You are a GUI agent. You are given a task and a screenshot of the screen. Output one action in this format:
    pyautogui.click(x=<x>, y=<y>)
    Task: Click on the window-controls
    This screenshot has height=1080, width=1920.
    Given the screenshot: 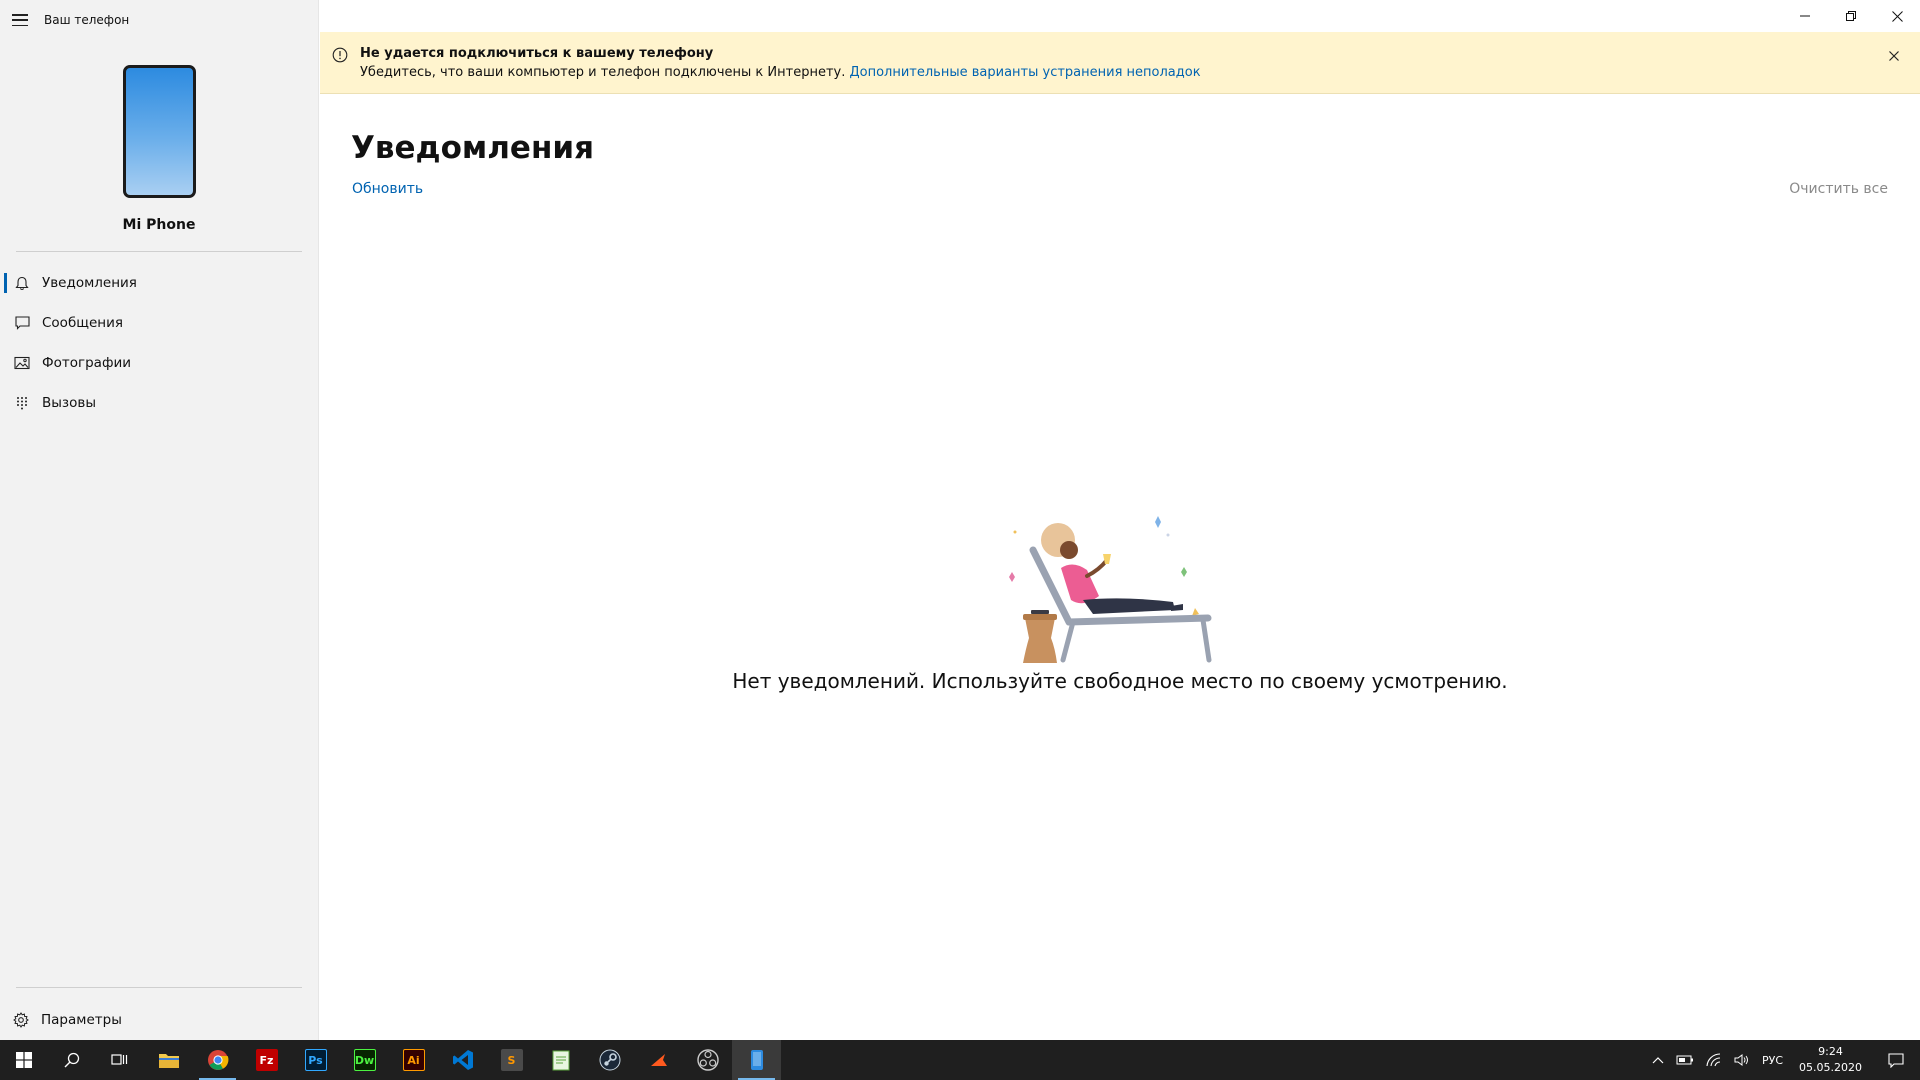 What is the action you would take?
    pyautogui.click(x=1851, y=16)
    